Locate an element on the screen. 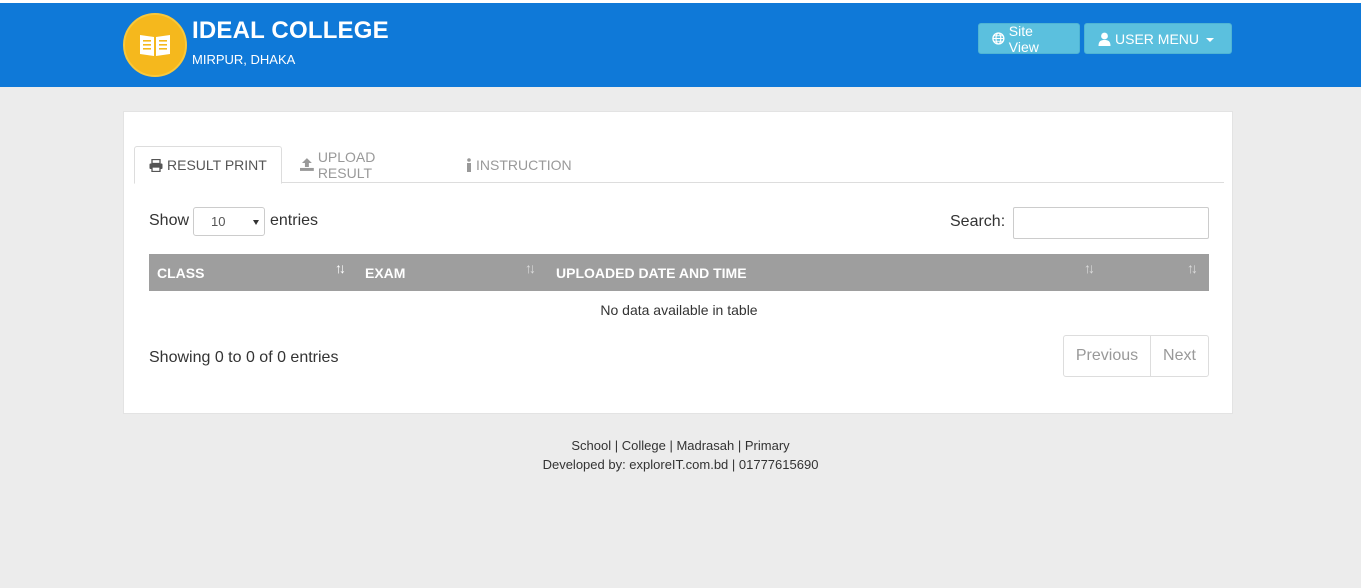 This screenshot has height=588, width=1361. caret-down-icon is located at coordinates (1210, 39).